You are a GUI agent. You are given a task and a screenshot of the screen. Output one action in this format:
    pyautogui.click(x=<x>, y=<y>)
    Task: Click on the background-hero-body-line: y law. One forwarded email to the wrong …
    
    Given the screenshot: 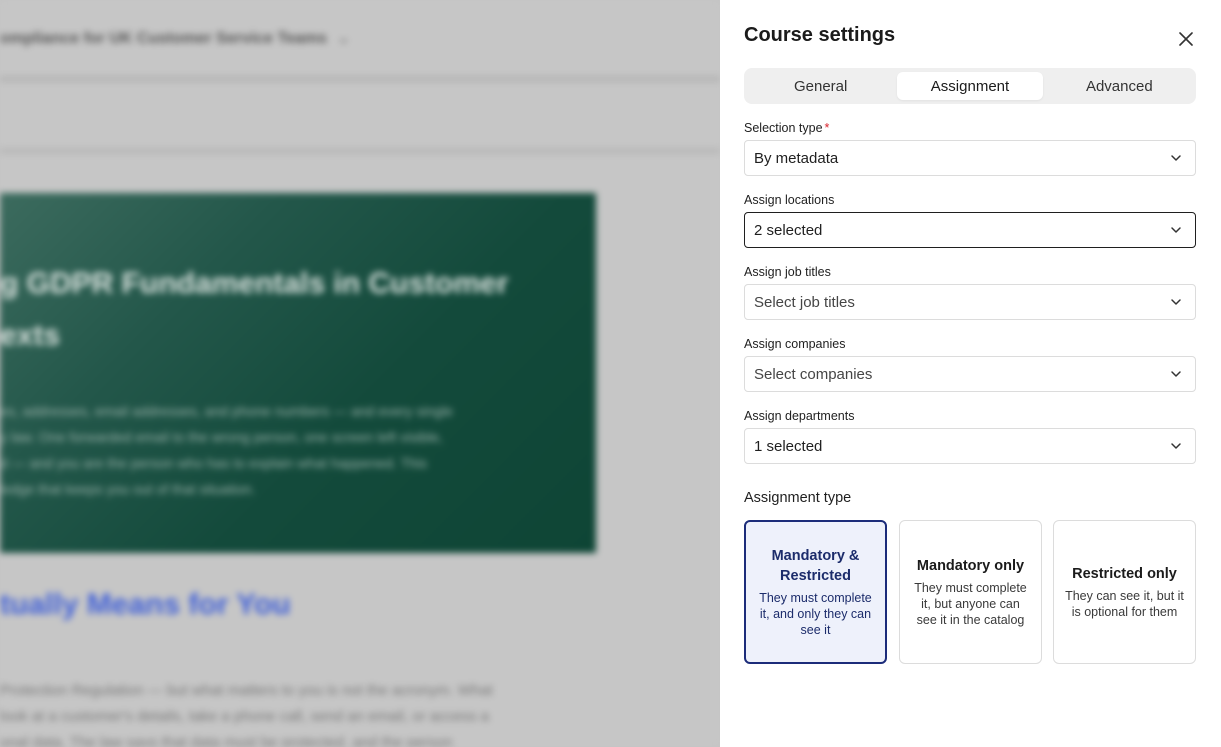 What is the action you would take?
    pyautogui.click(x=221, y=437)
    